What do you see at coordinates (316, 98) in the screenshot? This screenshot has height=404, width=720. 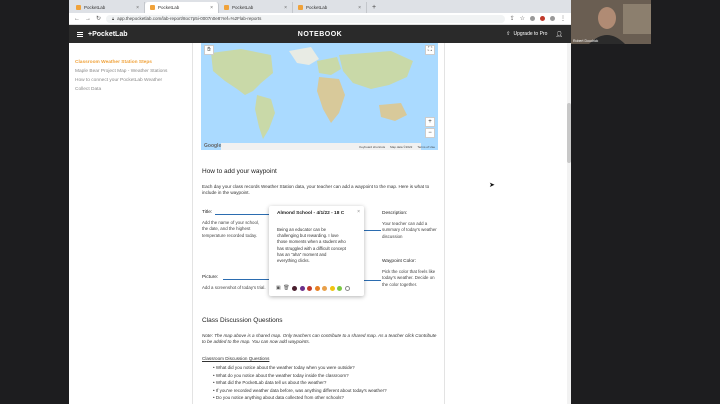 I see `map-landmasses` at bounding box center [316, 98].